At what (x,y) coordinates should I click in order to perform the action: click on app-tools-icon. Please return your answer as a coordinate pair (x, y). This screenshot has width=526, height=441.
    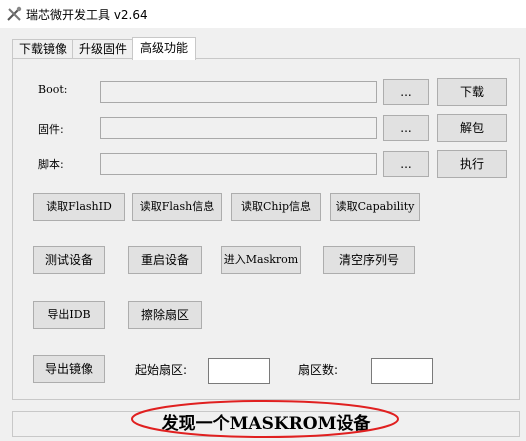
    Looking at the image, I should click on (14, 13).